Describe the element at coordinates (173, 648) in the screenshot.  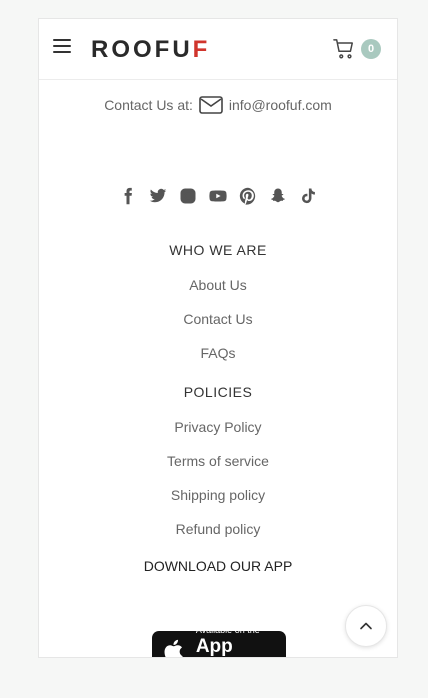
I see `apple-icon` at that location.